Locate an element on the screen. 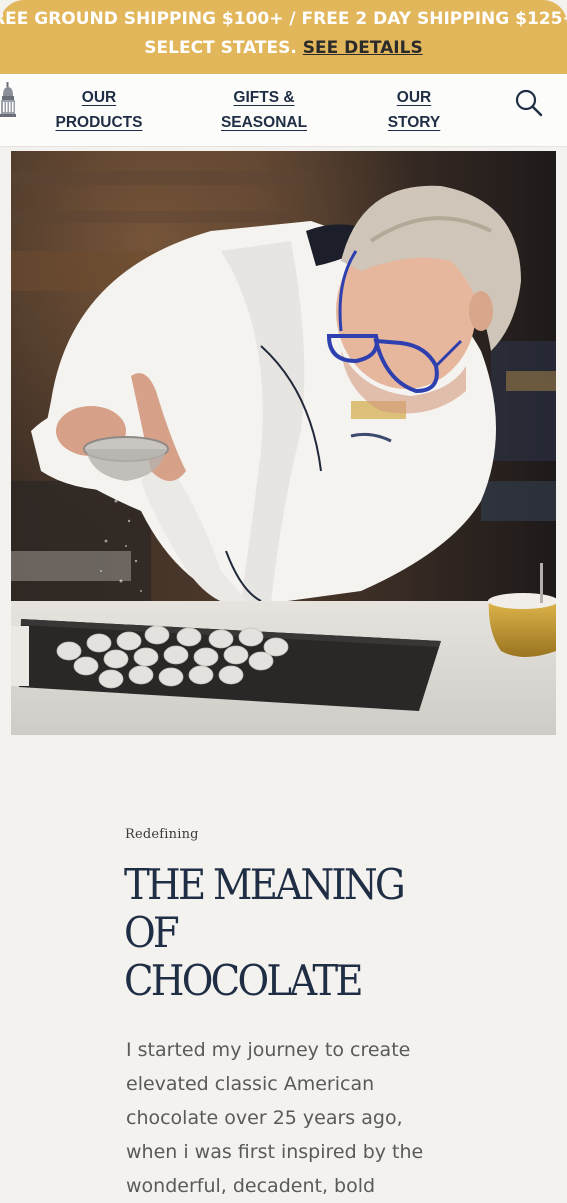 Image resolution: width=567 pixels, height=1203 pixels. headline-line: CHOCOLATE is located at coordinates (244, 980).